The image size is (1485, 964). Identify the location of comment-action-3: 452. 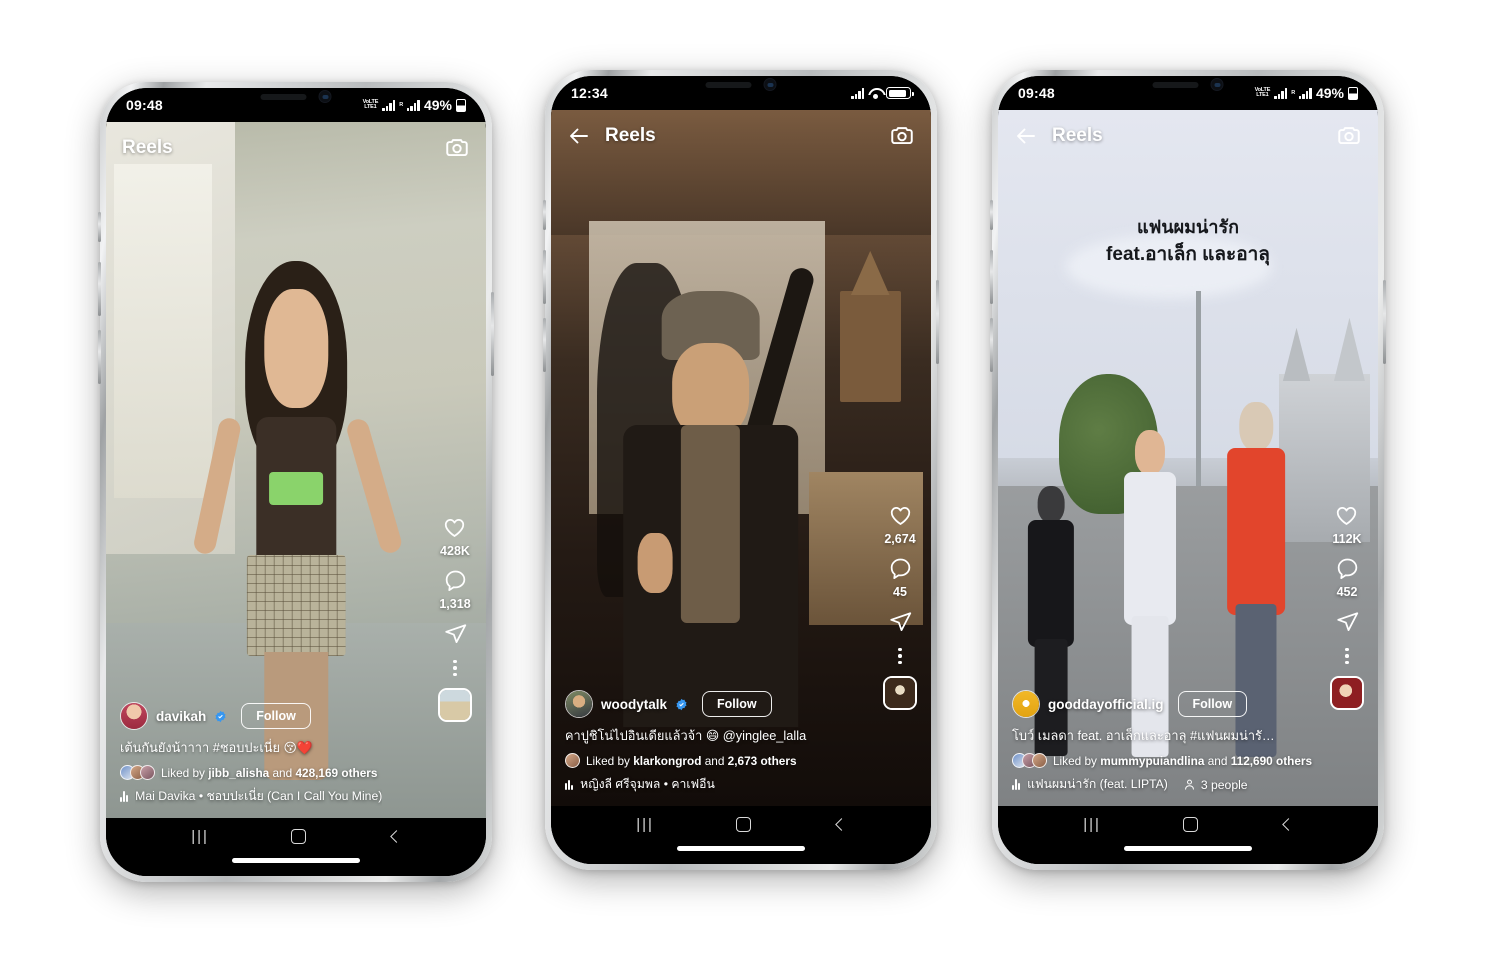
(1347, 577).